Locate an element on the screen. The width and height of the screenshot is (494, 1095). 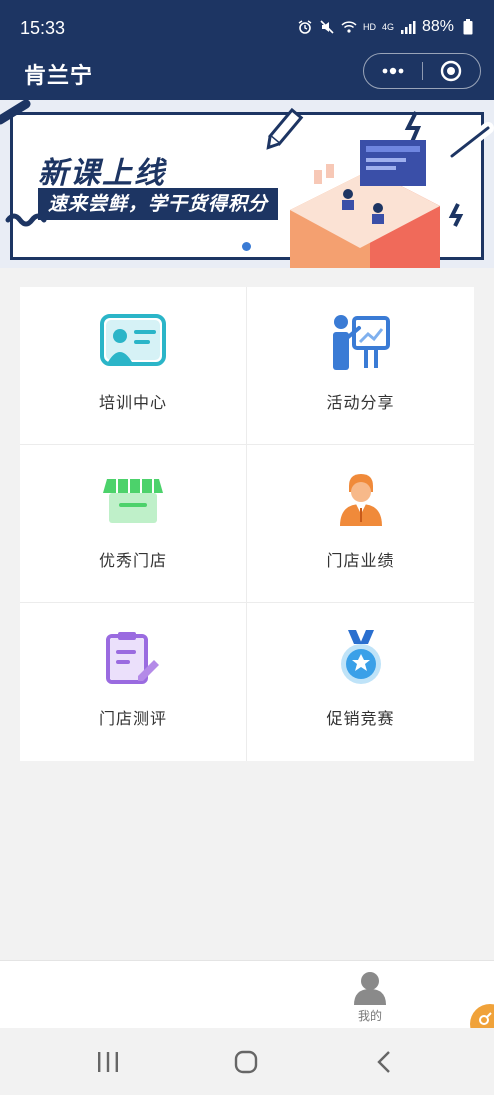
battery-percent: 88% is located at coordinates (437, 26).